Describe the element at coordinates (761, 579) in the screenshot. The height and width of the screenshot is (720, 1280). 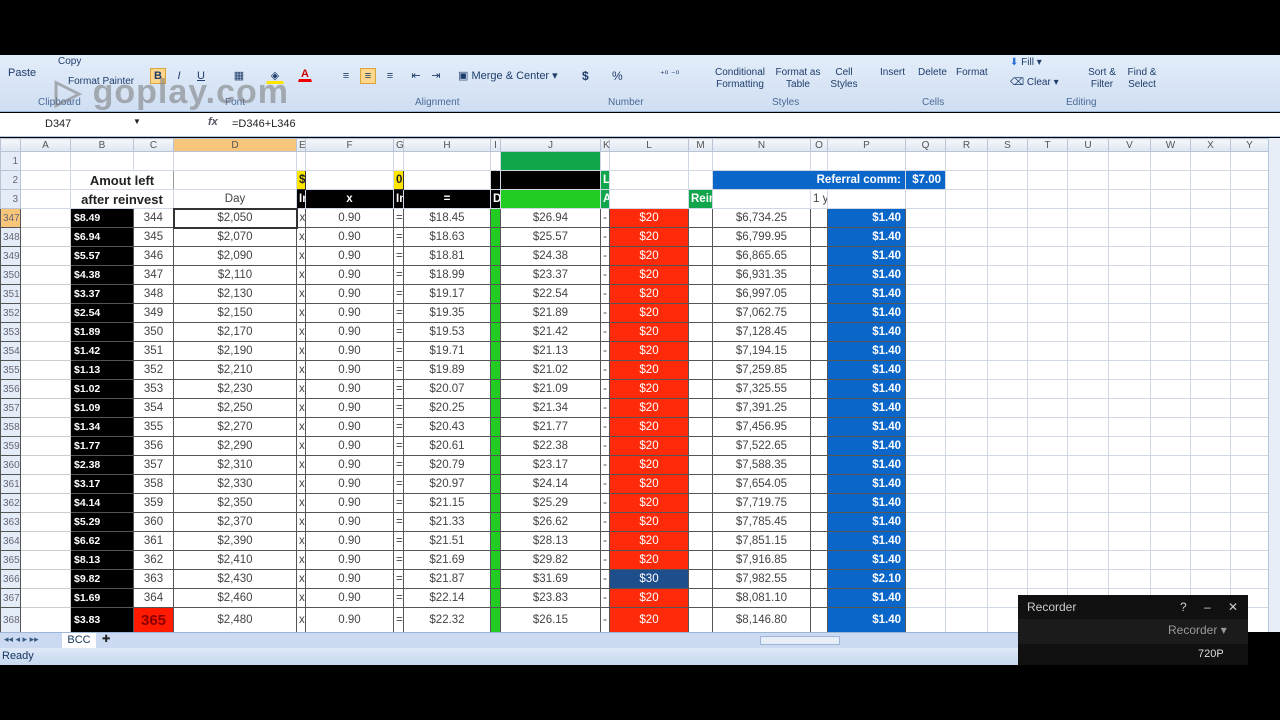
I see `total-cell: $7,982.55` at that location.